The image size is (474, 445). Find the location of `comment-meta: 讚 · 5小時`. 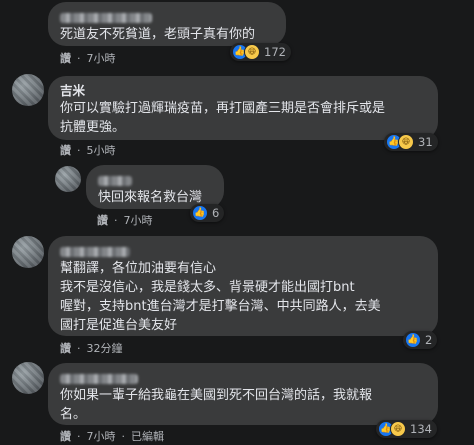

comment-meta: 讚 · 5小時 is located at coordinates (91, 151).